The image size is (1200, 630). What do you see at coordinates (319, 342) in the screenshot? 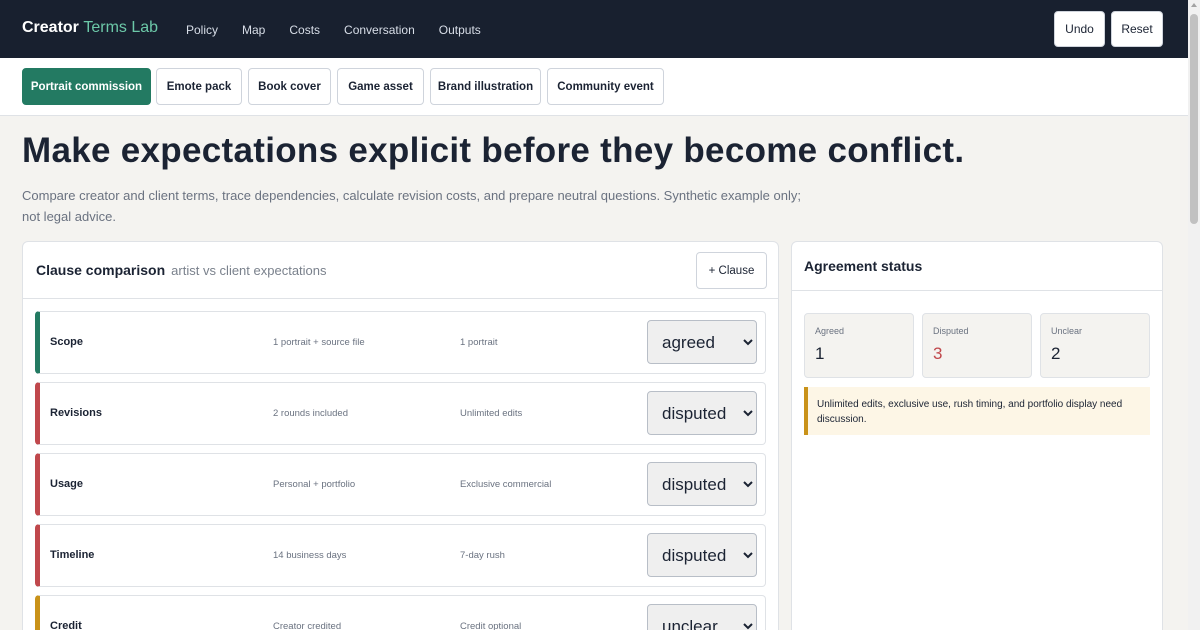
I see `clause-creator-term: 1 portrait + source file` at bounding box center [319, 342].